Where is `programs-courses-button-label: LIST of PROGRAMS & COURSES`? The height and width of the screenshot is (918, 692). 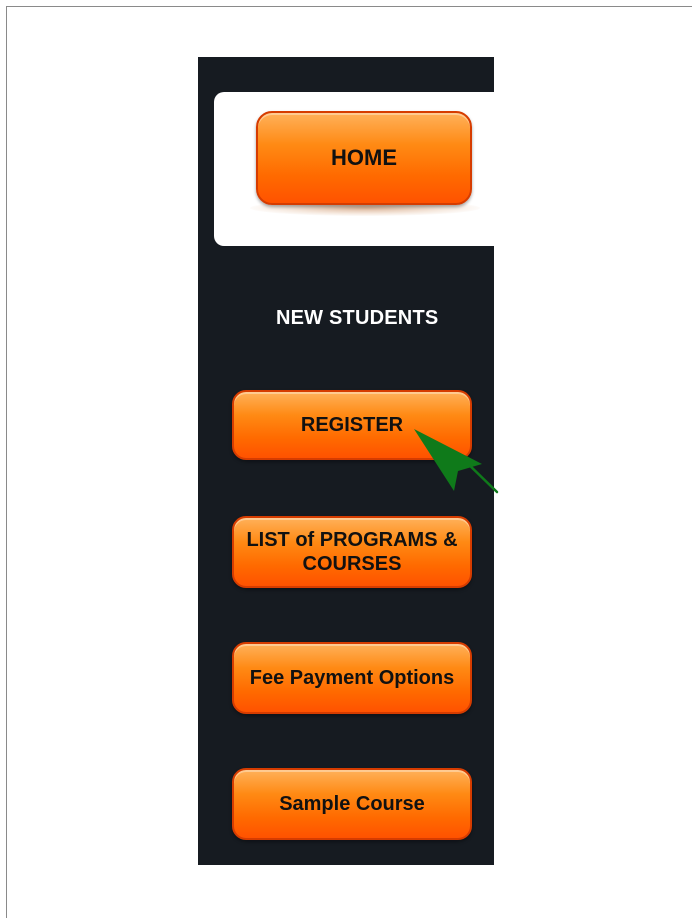
programs-courses-button-label: LIST of PROGRAMS & COURSES is located at coordinates (352, 552).